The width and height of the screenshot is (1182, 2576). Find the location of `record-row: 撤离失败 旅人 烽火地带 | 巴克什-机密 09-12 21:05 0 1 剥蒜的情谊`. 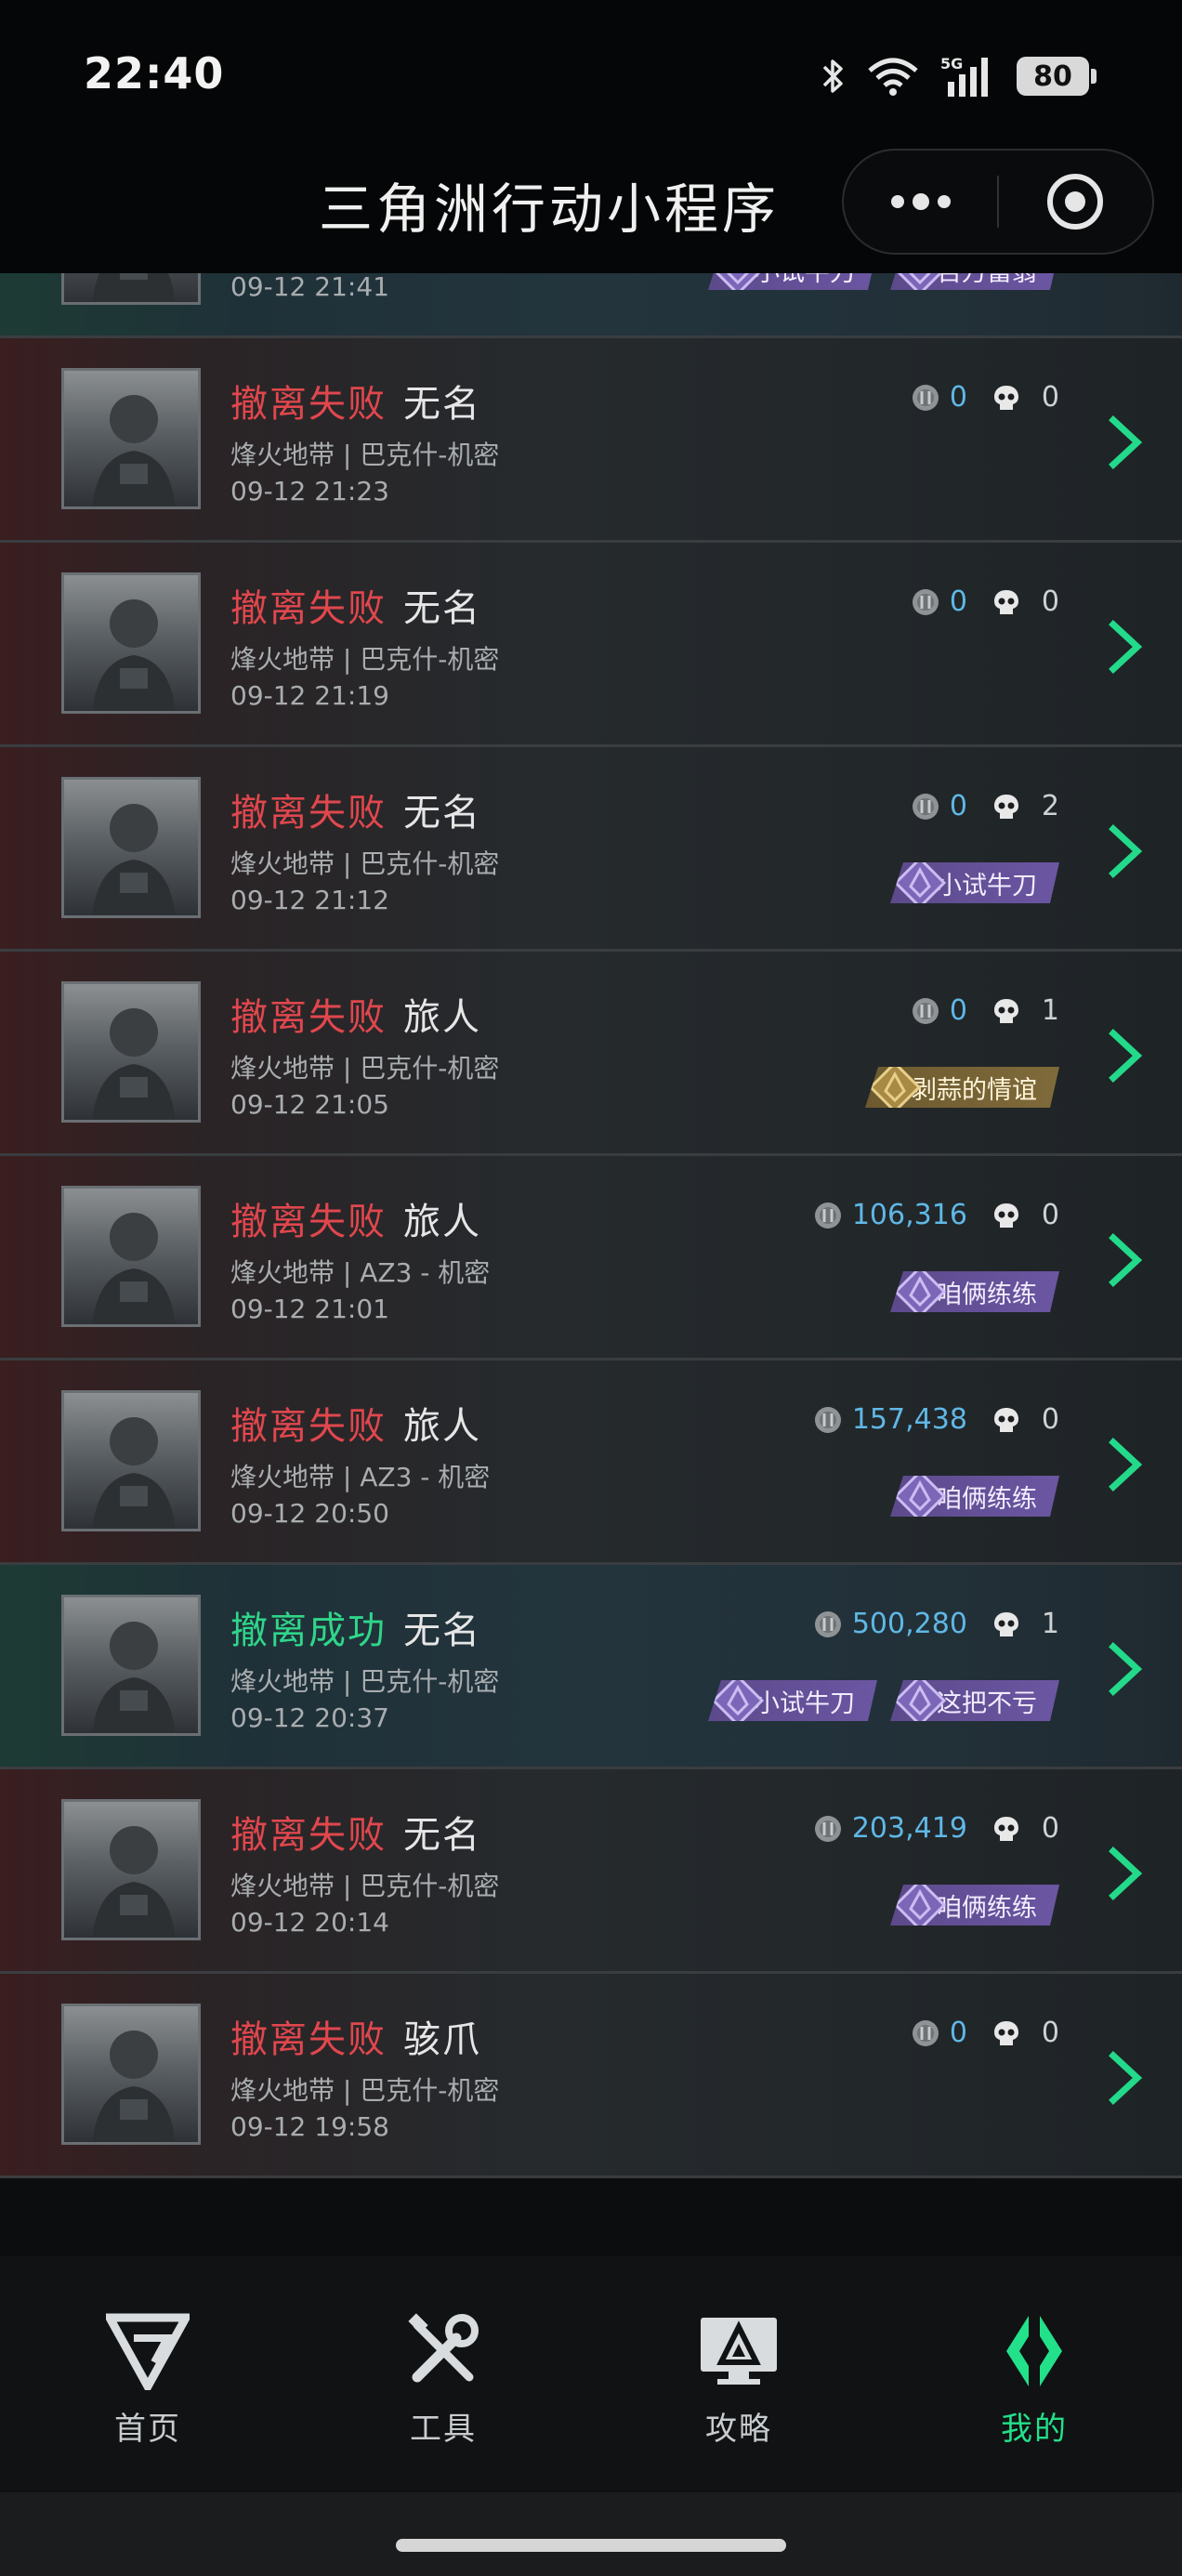

record-row: 撤离失败 旅人 烽火地带 | 巴克什-机密 09-12 21:05 0 1 剥蒜的情谊 is located at coordinates (591, 1054).